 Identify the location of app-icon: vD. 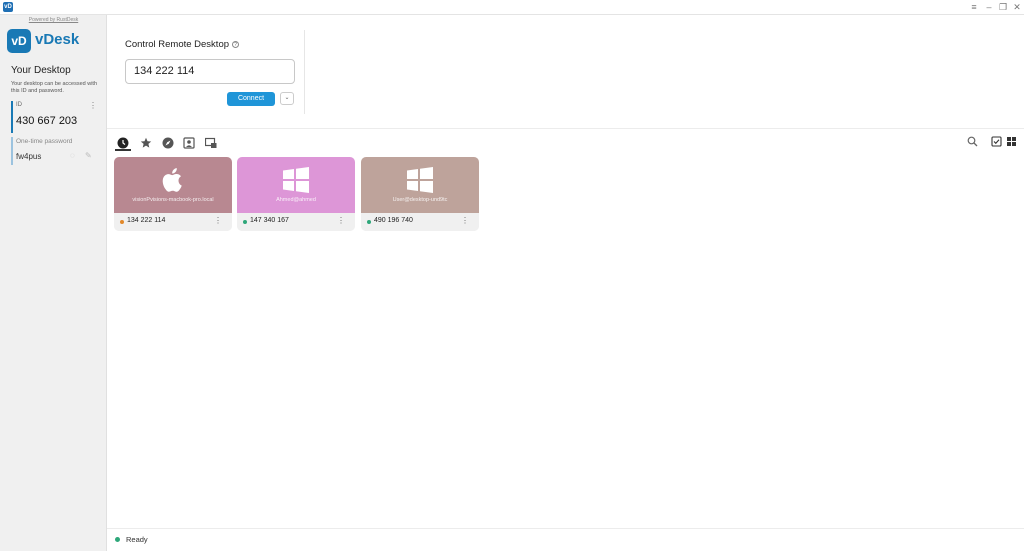
(8, 7).